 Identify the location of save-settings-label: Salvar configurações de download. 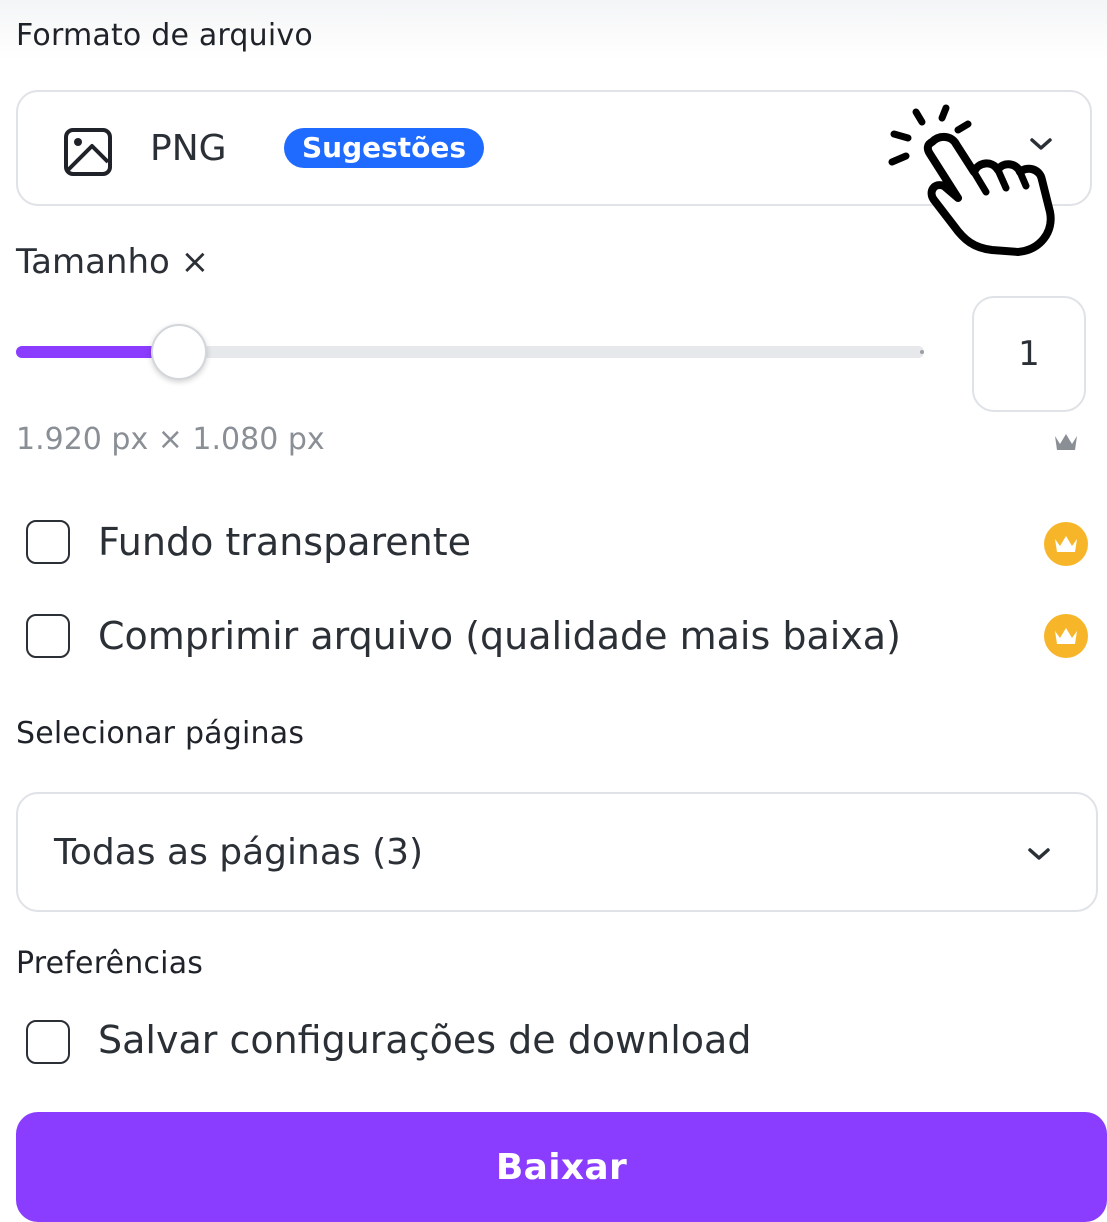
(425, 1040).